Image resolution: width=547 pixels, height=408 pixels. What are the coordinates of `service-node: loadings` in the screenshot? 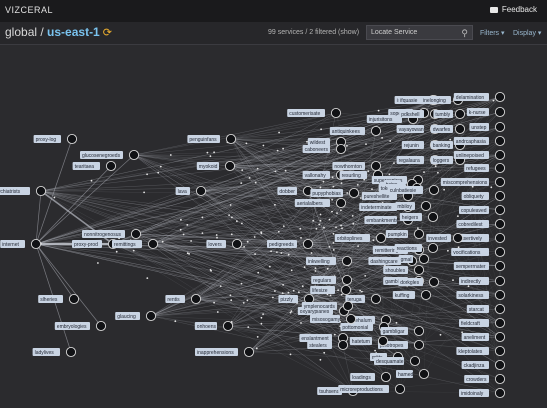 It's located at (371, 377).